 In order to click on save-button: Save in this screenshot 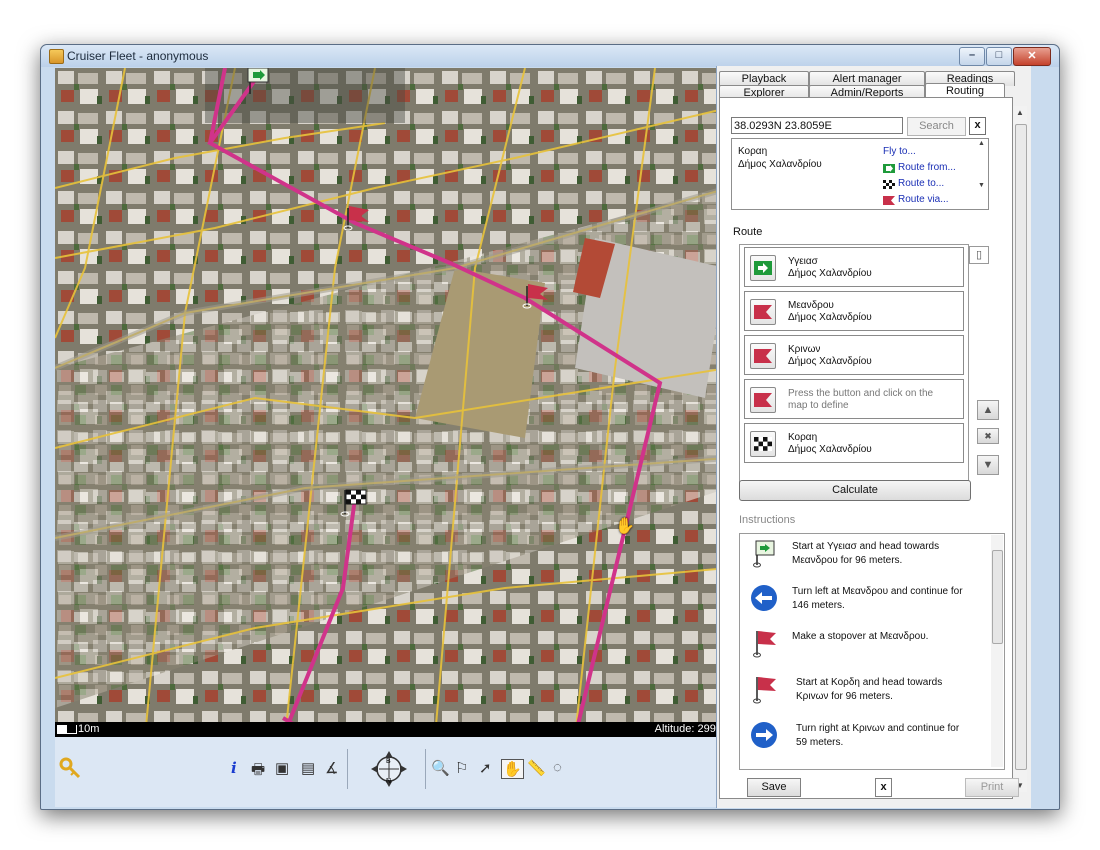, I will do `click(774, 787)`.